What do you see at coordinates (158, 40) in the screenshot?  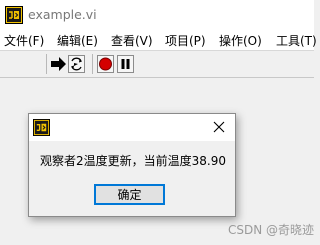 I see `menu-bar: 文件(F) 编辑(E) 查看(V) 项目(P) 操作(O) 工具(T)` at bounding box center [158, 40].